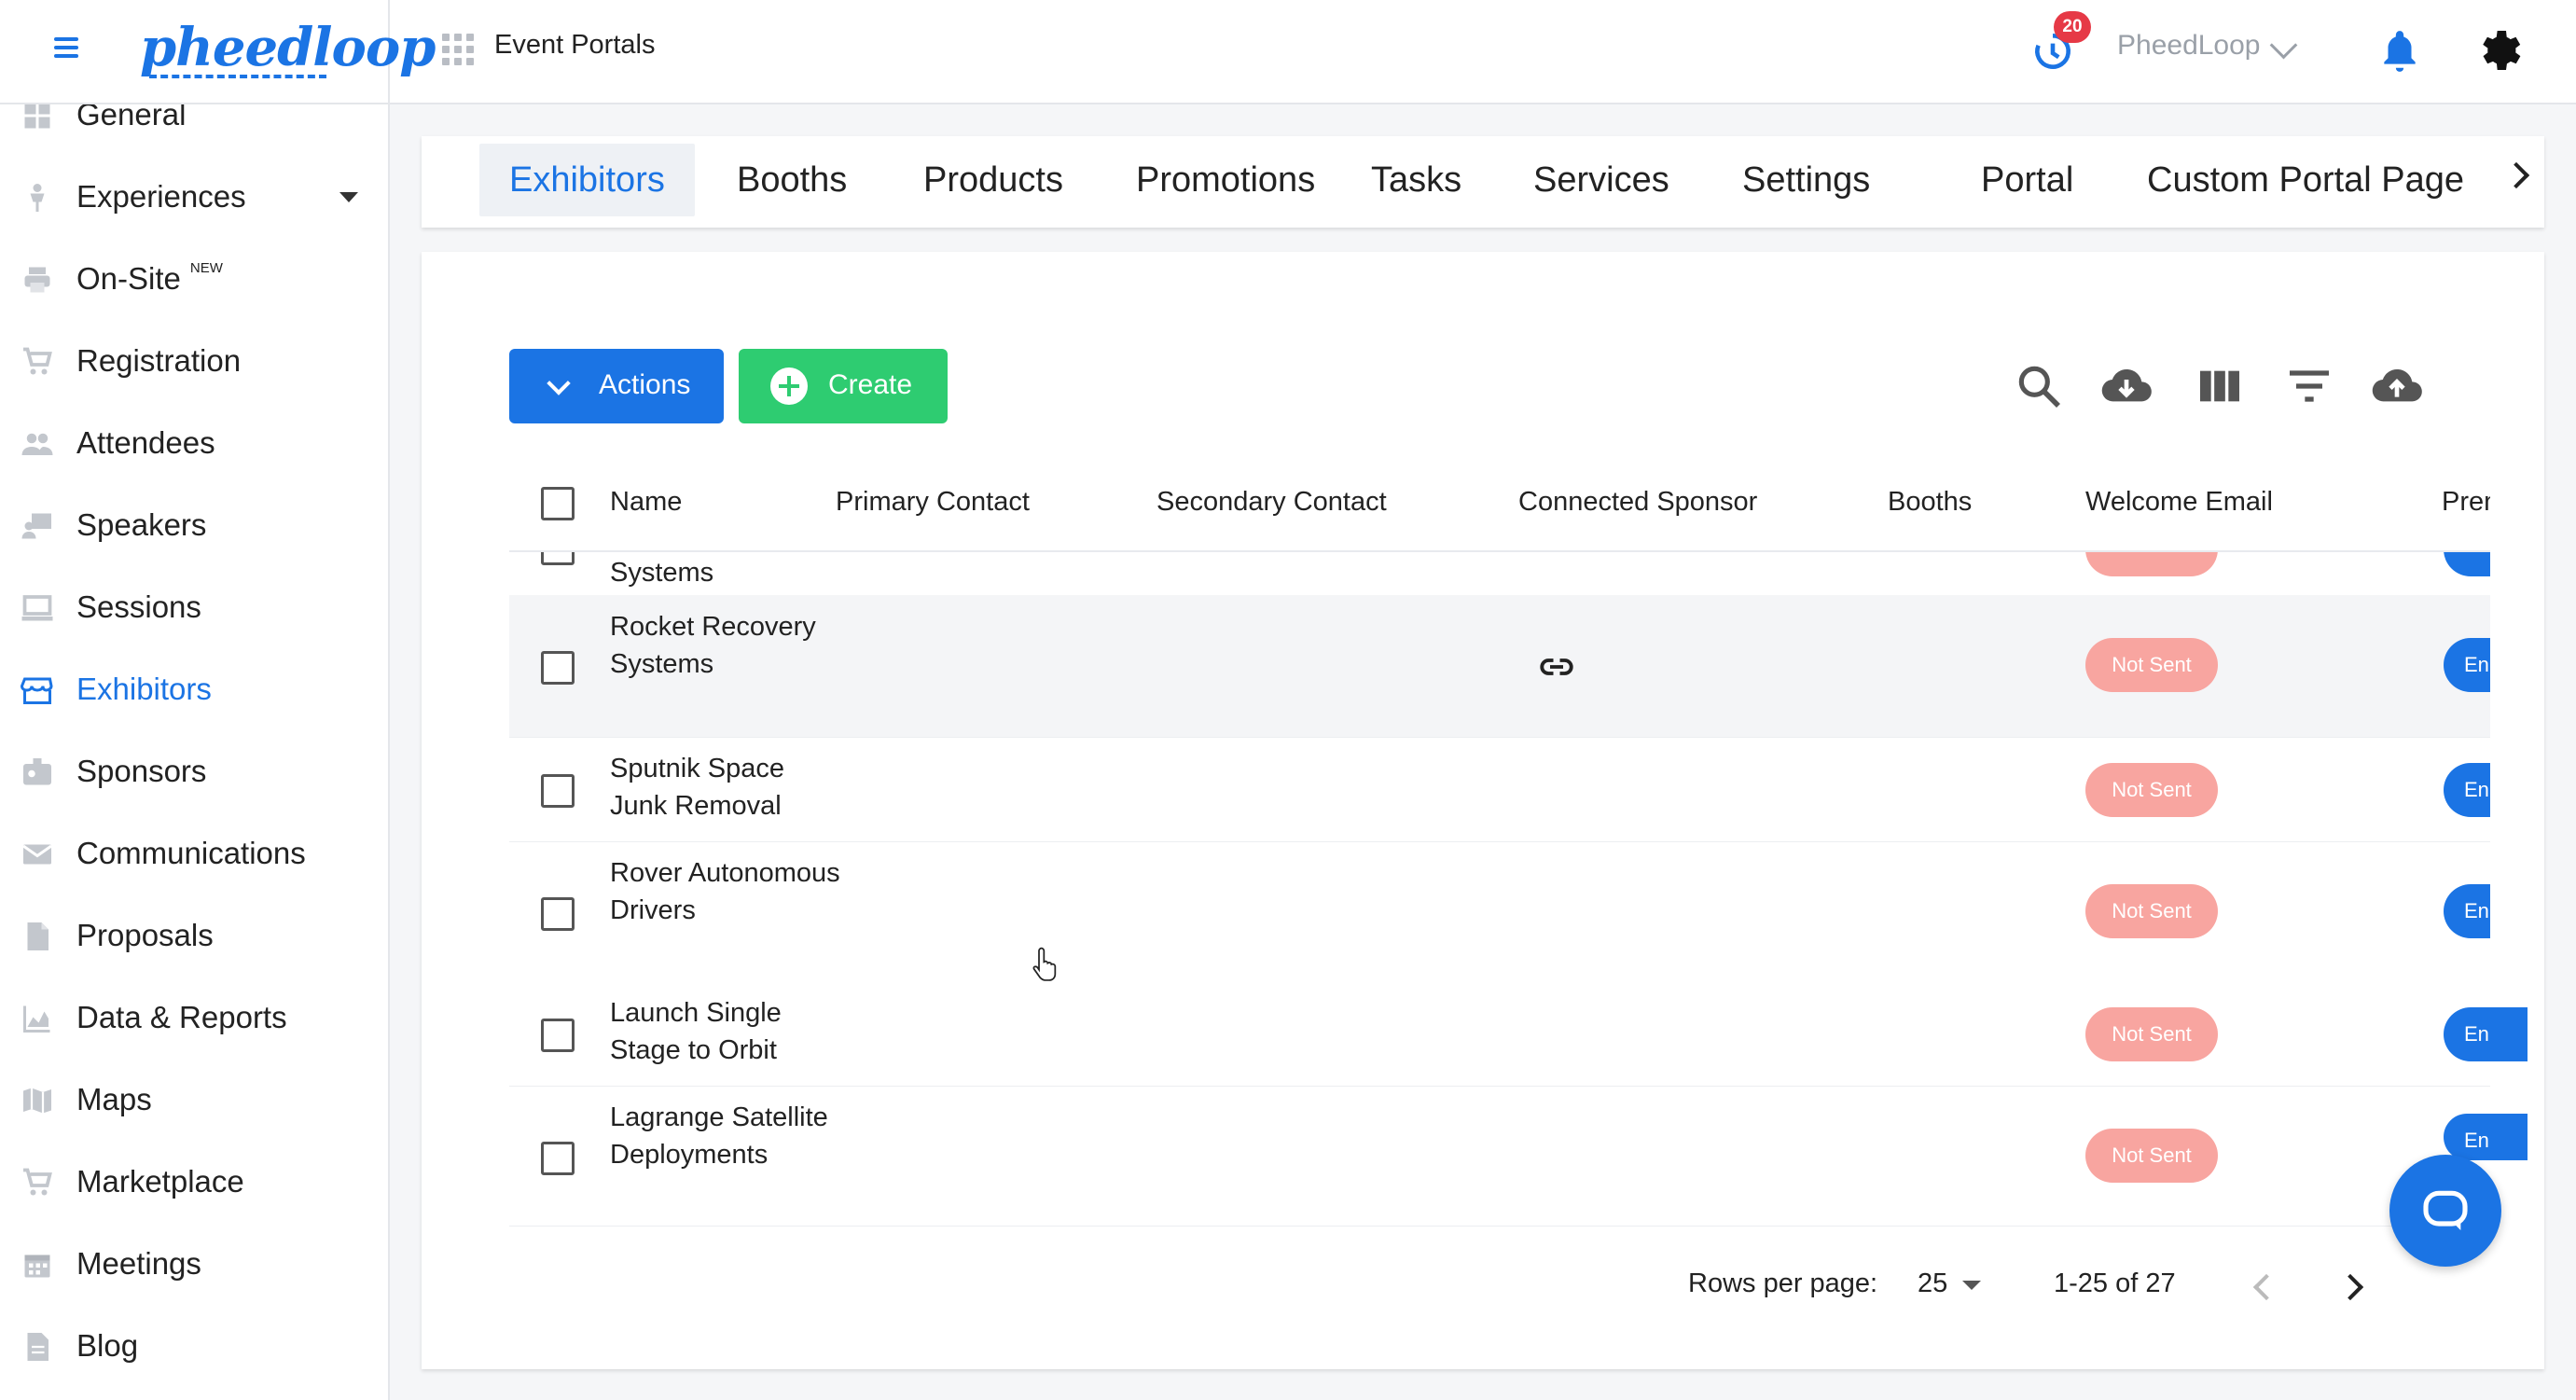  I want to click on pheedloop-logo: pheedloop, so click(288, 47).